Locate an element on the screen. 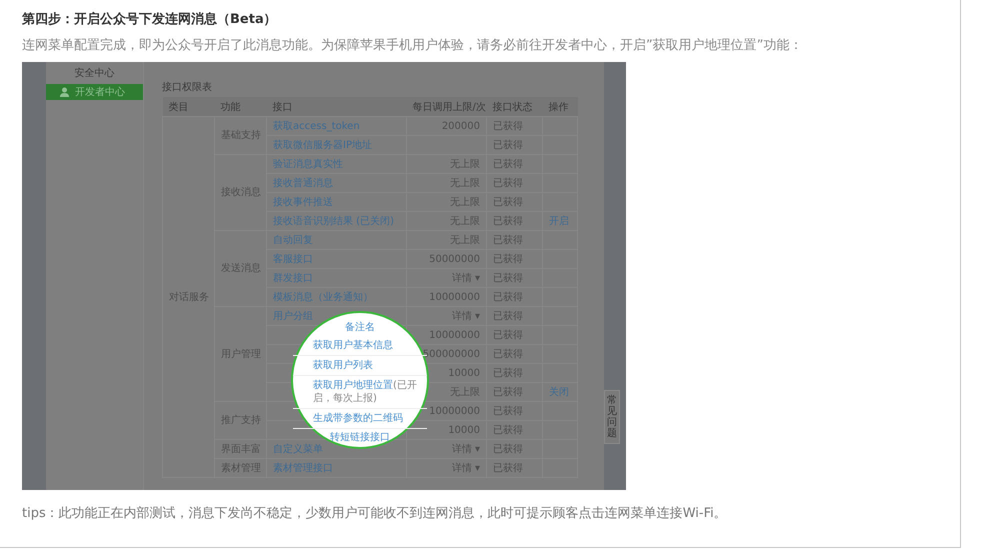 The image size is (987, 557). interface-link: 自动回复 is located at coordinates (293, 240).